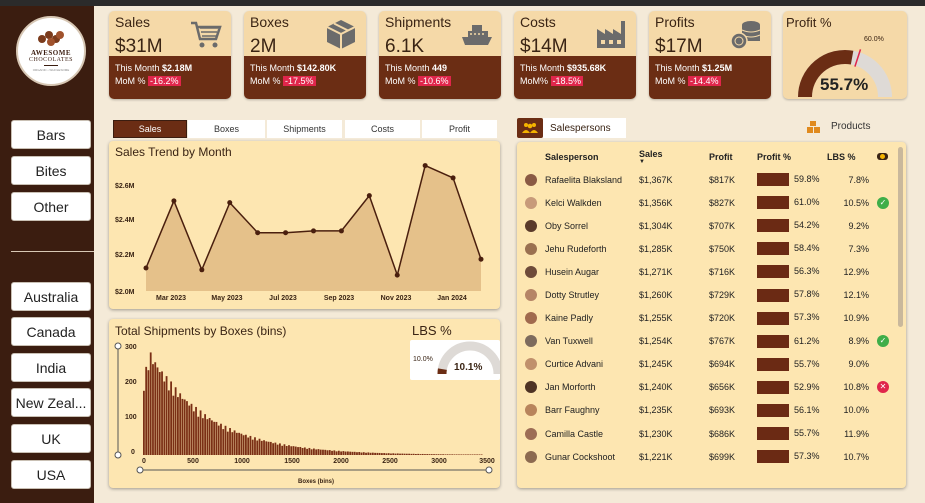 This screenshot has height=503, width=925. I want to click on table-row: Rafaelita Blaksland $1,367K $817K 59.8% 7.8%, so click(711, 179).